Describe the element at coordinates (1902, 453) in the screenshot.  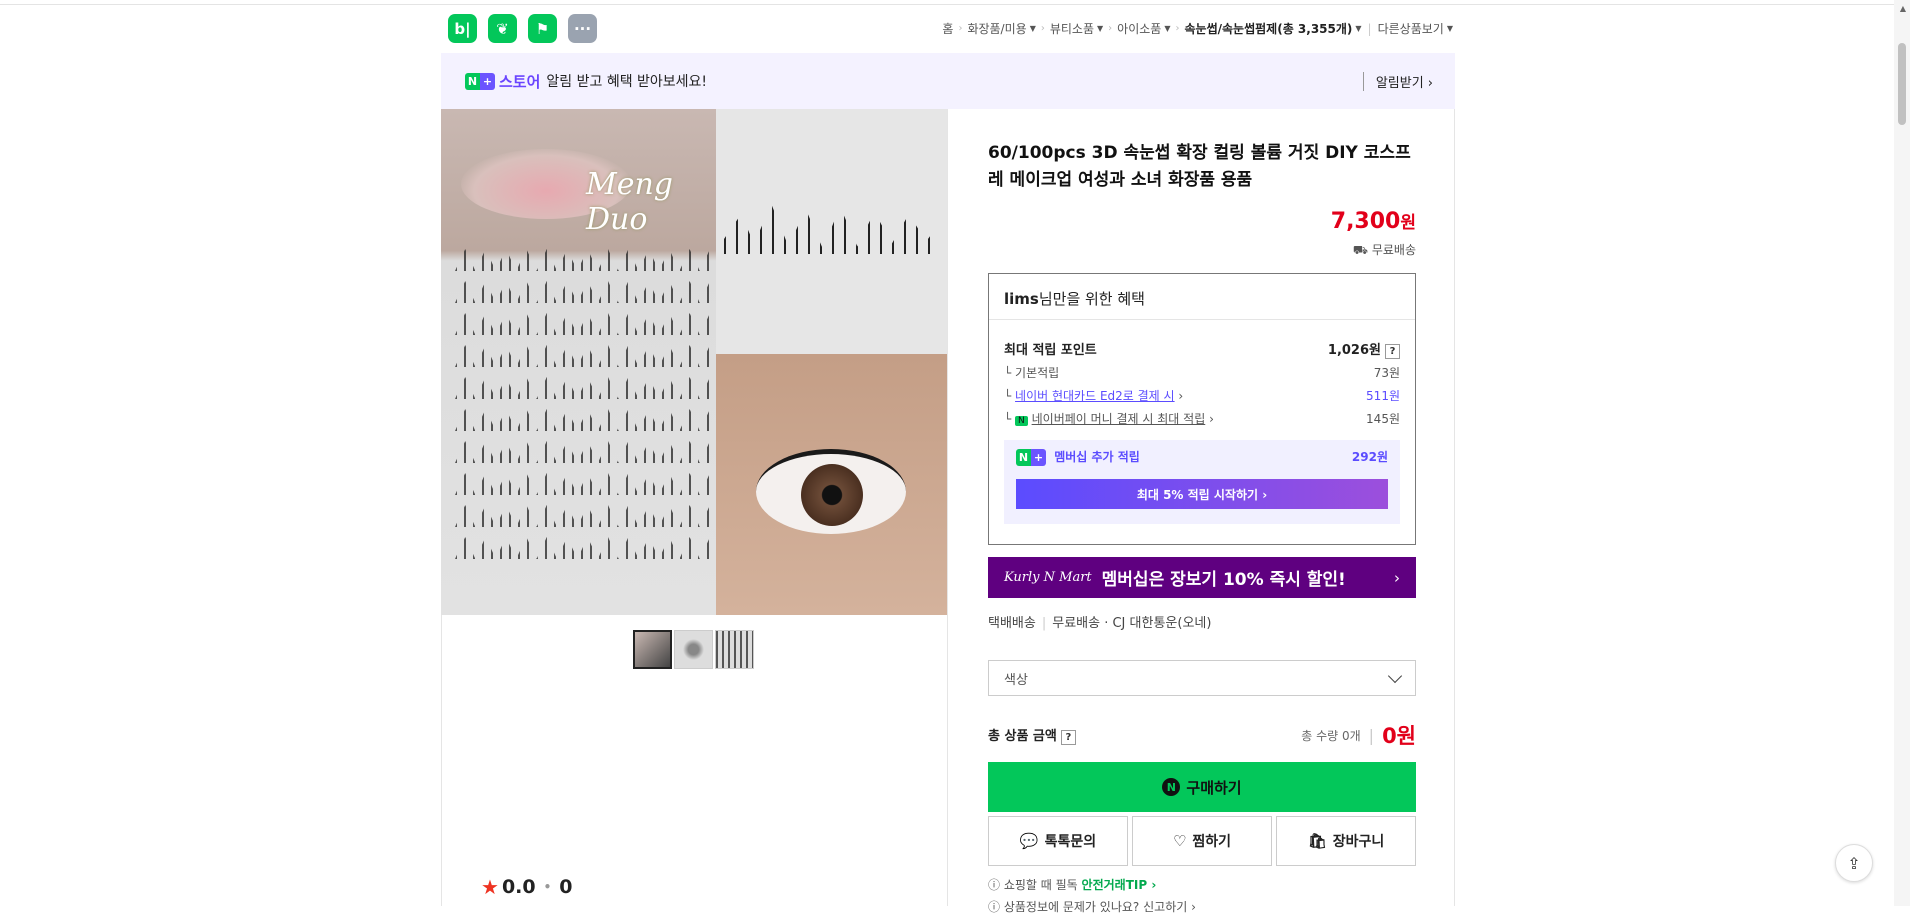
I see `scrollbar: ▲` at that location.